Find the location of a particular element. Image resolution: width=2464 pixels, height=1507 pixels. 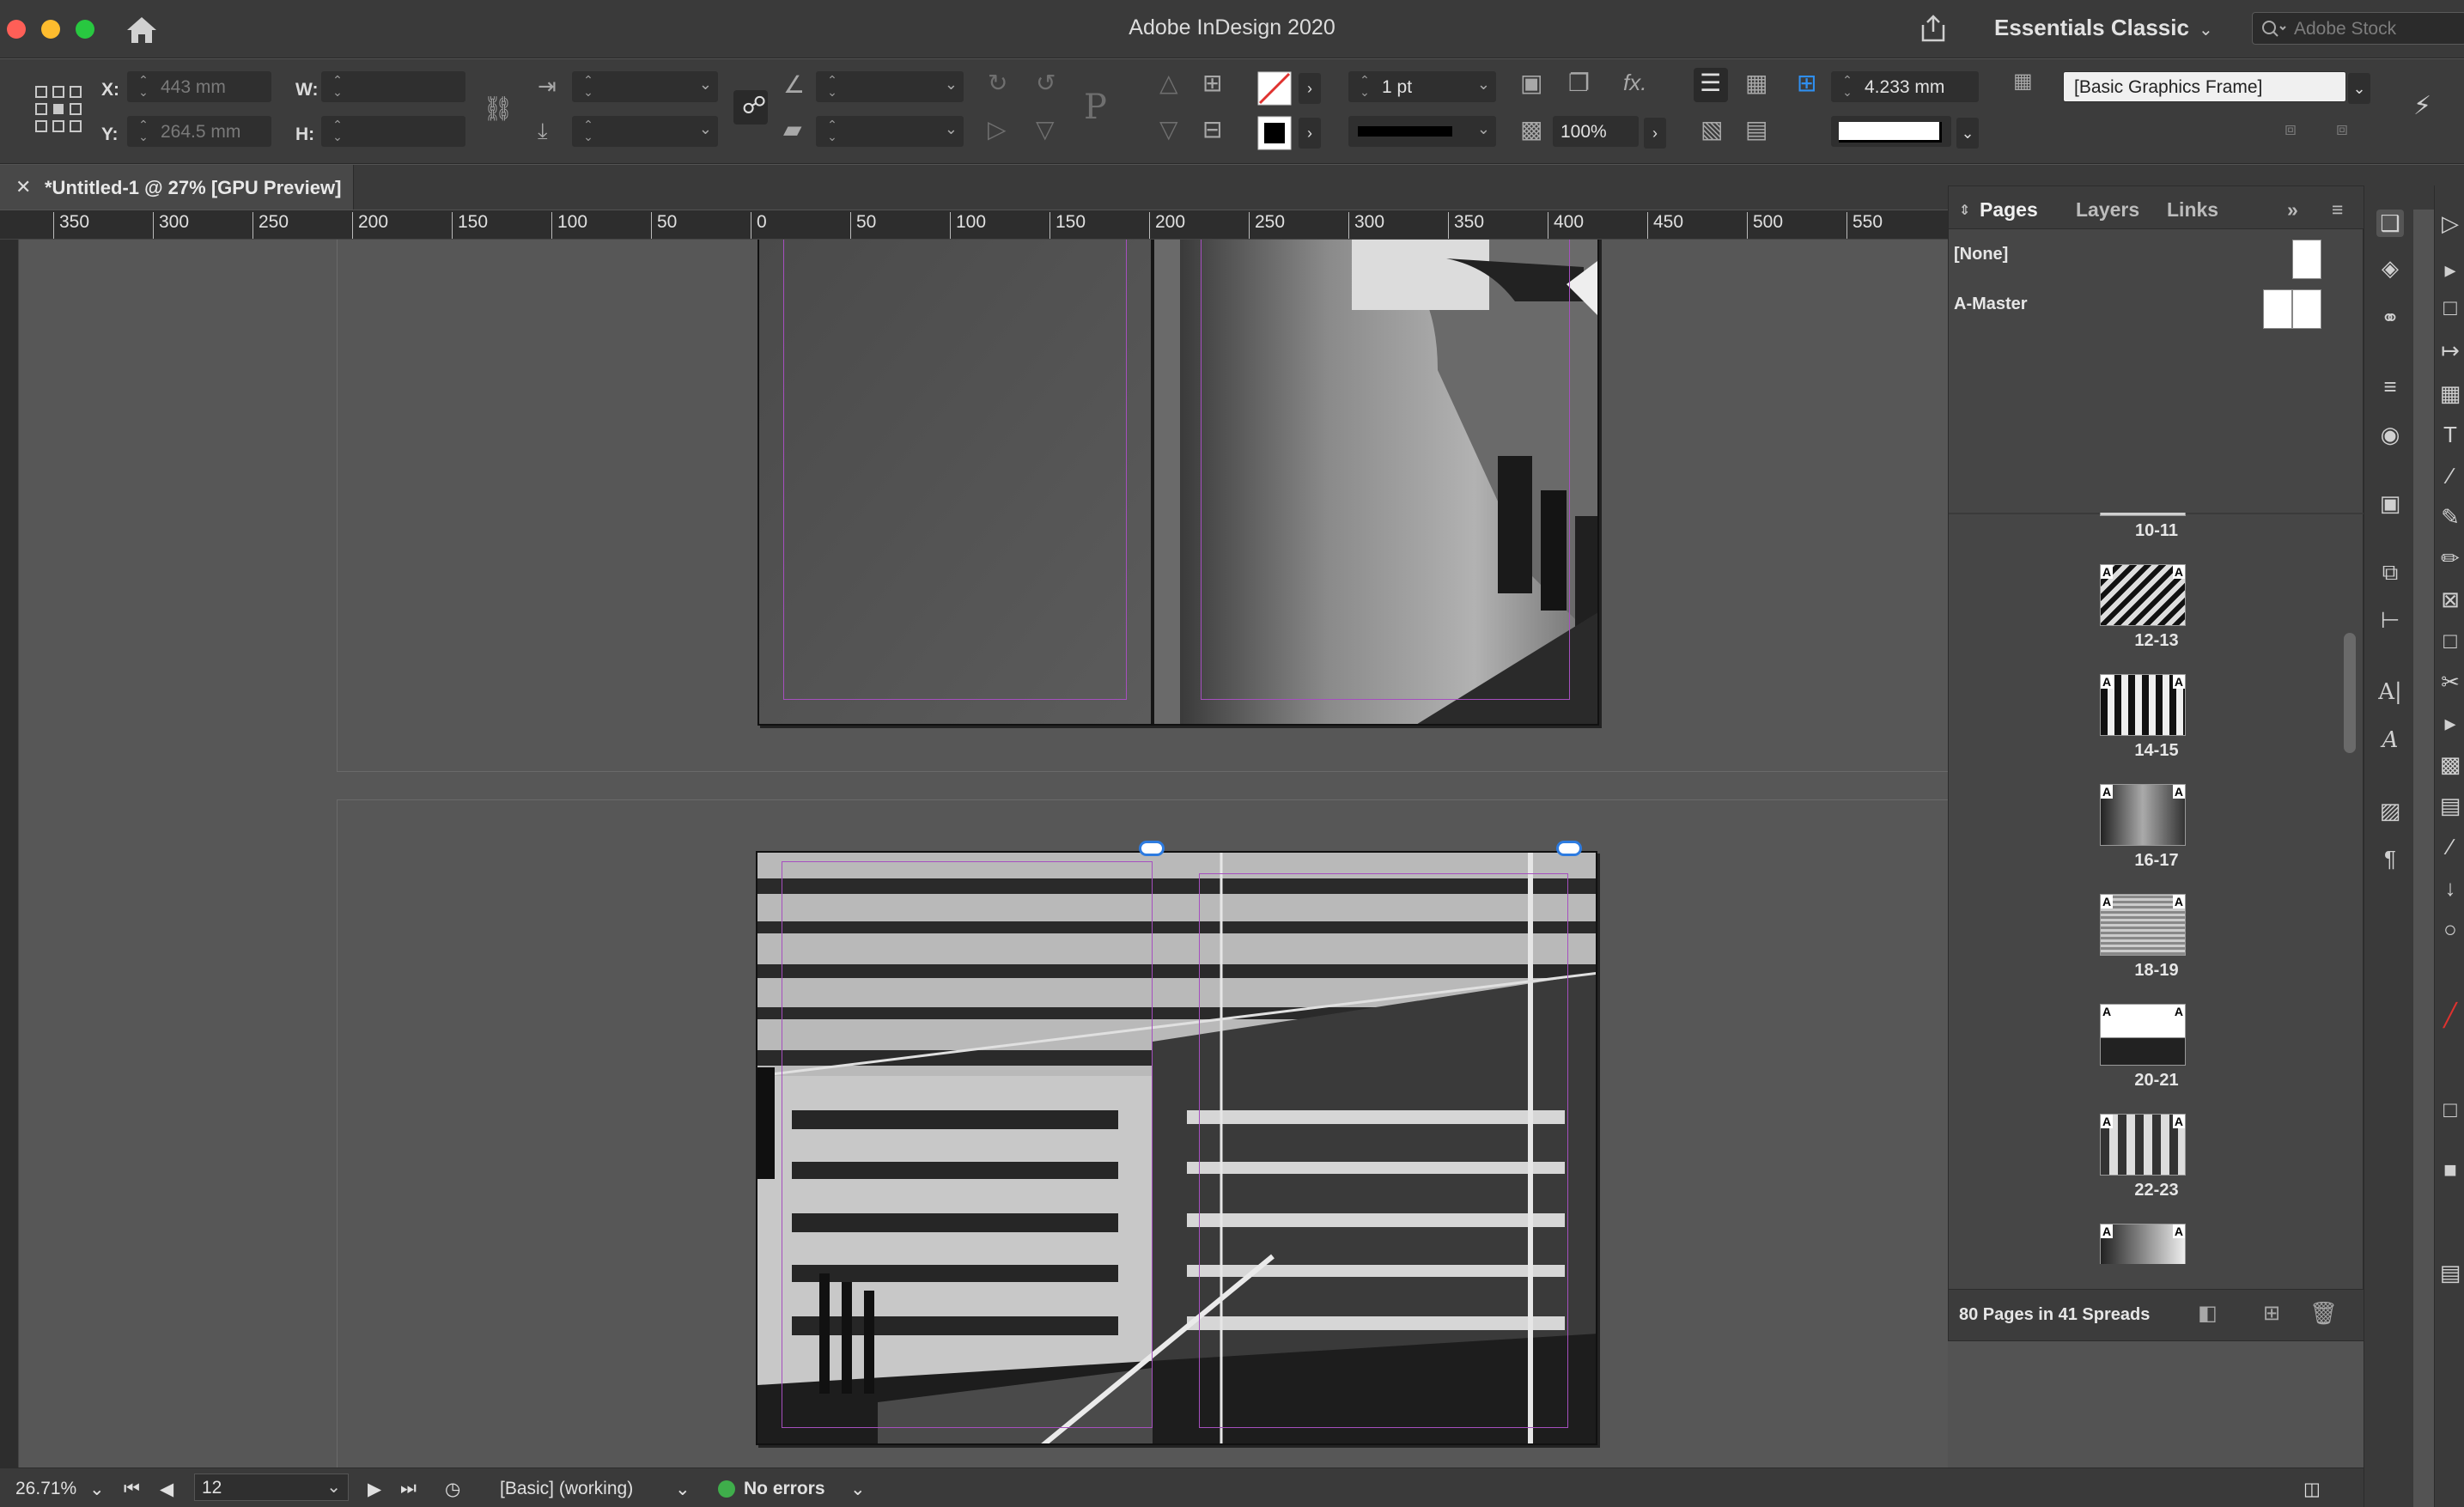

last-page-icon: ⏭ is located at coordinates (409, 1489).